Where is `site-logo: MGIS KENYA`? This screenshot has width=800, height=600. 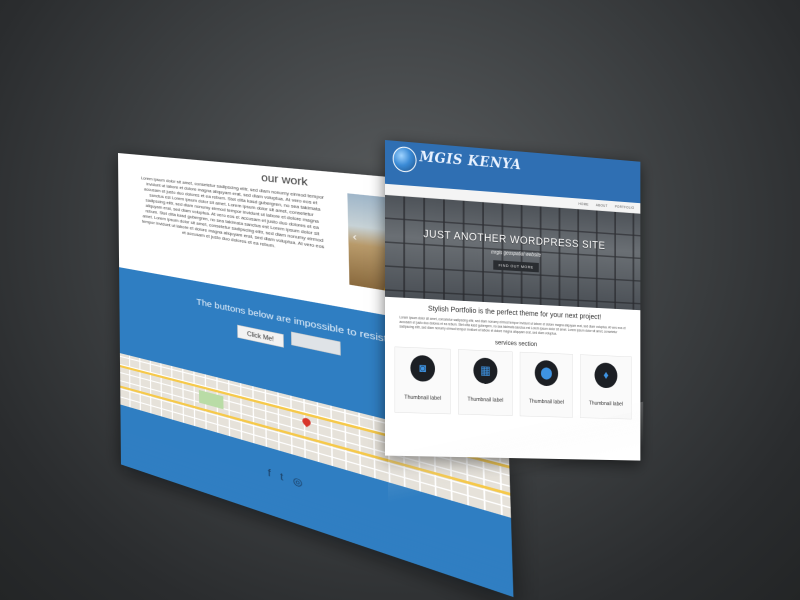
site-logo: MGIS KENYA is located at coordinates (470, 160).